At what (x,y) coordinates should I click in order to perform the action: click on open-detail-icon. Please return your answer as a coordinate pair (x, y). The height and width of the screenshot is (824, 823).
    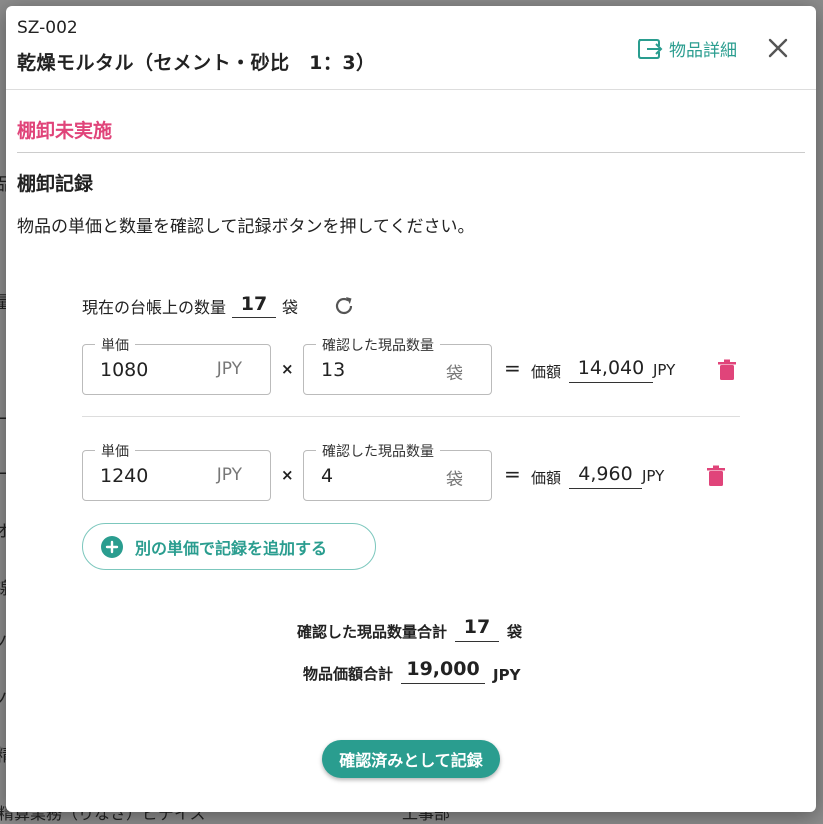
    Looking at the image, I should click on (650, 48).